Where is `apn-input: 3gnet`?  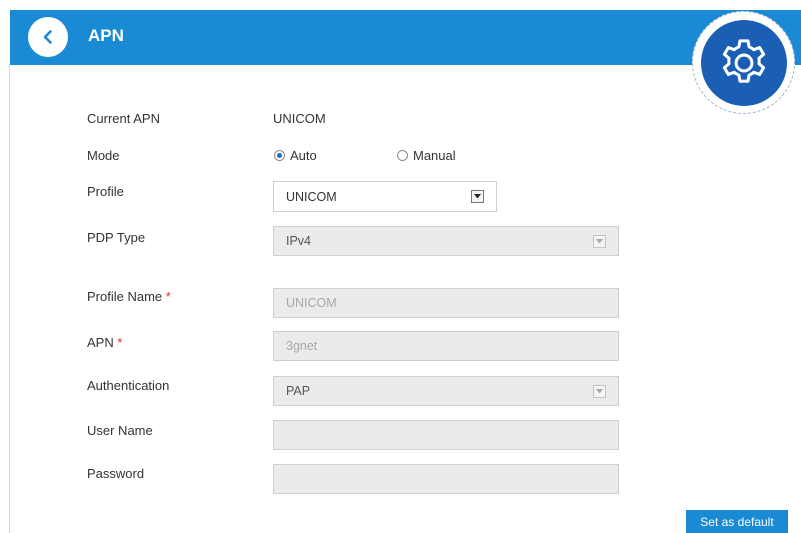
apn-input: 3gnet is located at coordinates (446, 346).